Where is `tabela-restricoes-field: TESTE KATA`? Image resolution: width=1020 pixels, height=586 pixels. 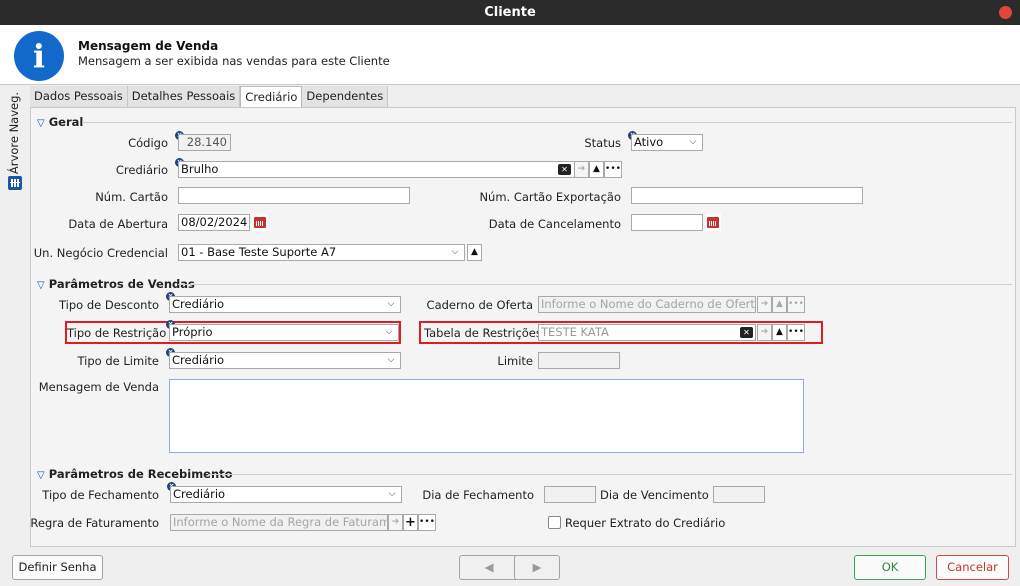
tabela-restricoes-field: TESTE KATA is located at coordinates (647, 332).